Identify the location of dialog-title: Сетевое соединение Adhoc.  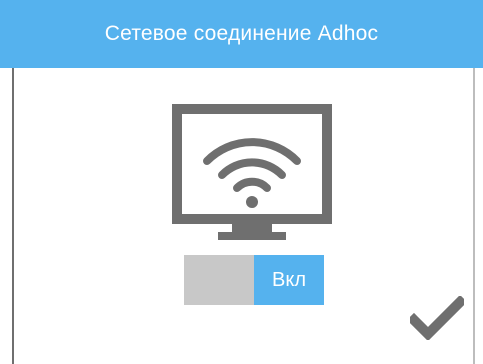
(241, 33).